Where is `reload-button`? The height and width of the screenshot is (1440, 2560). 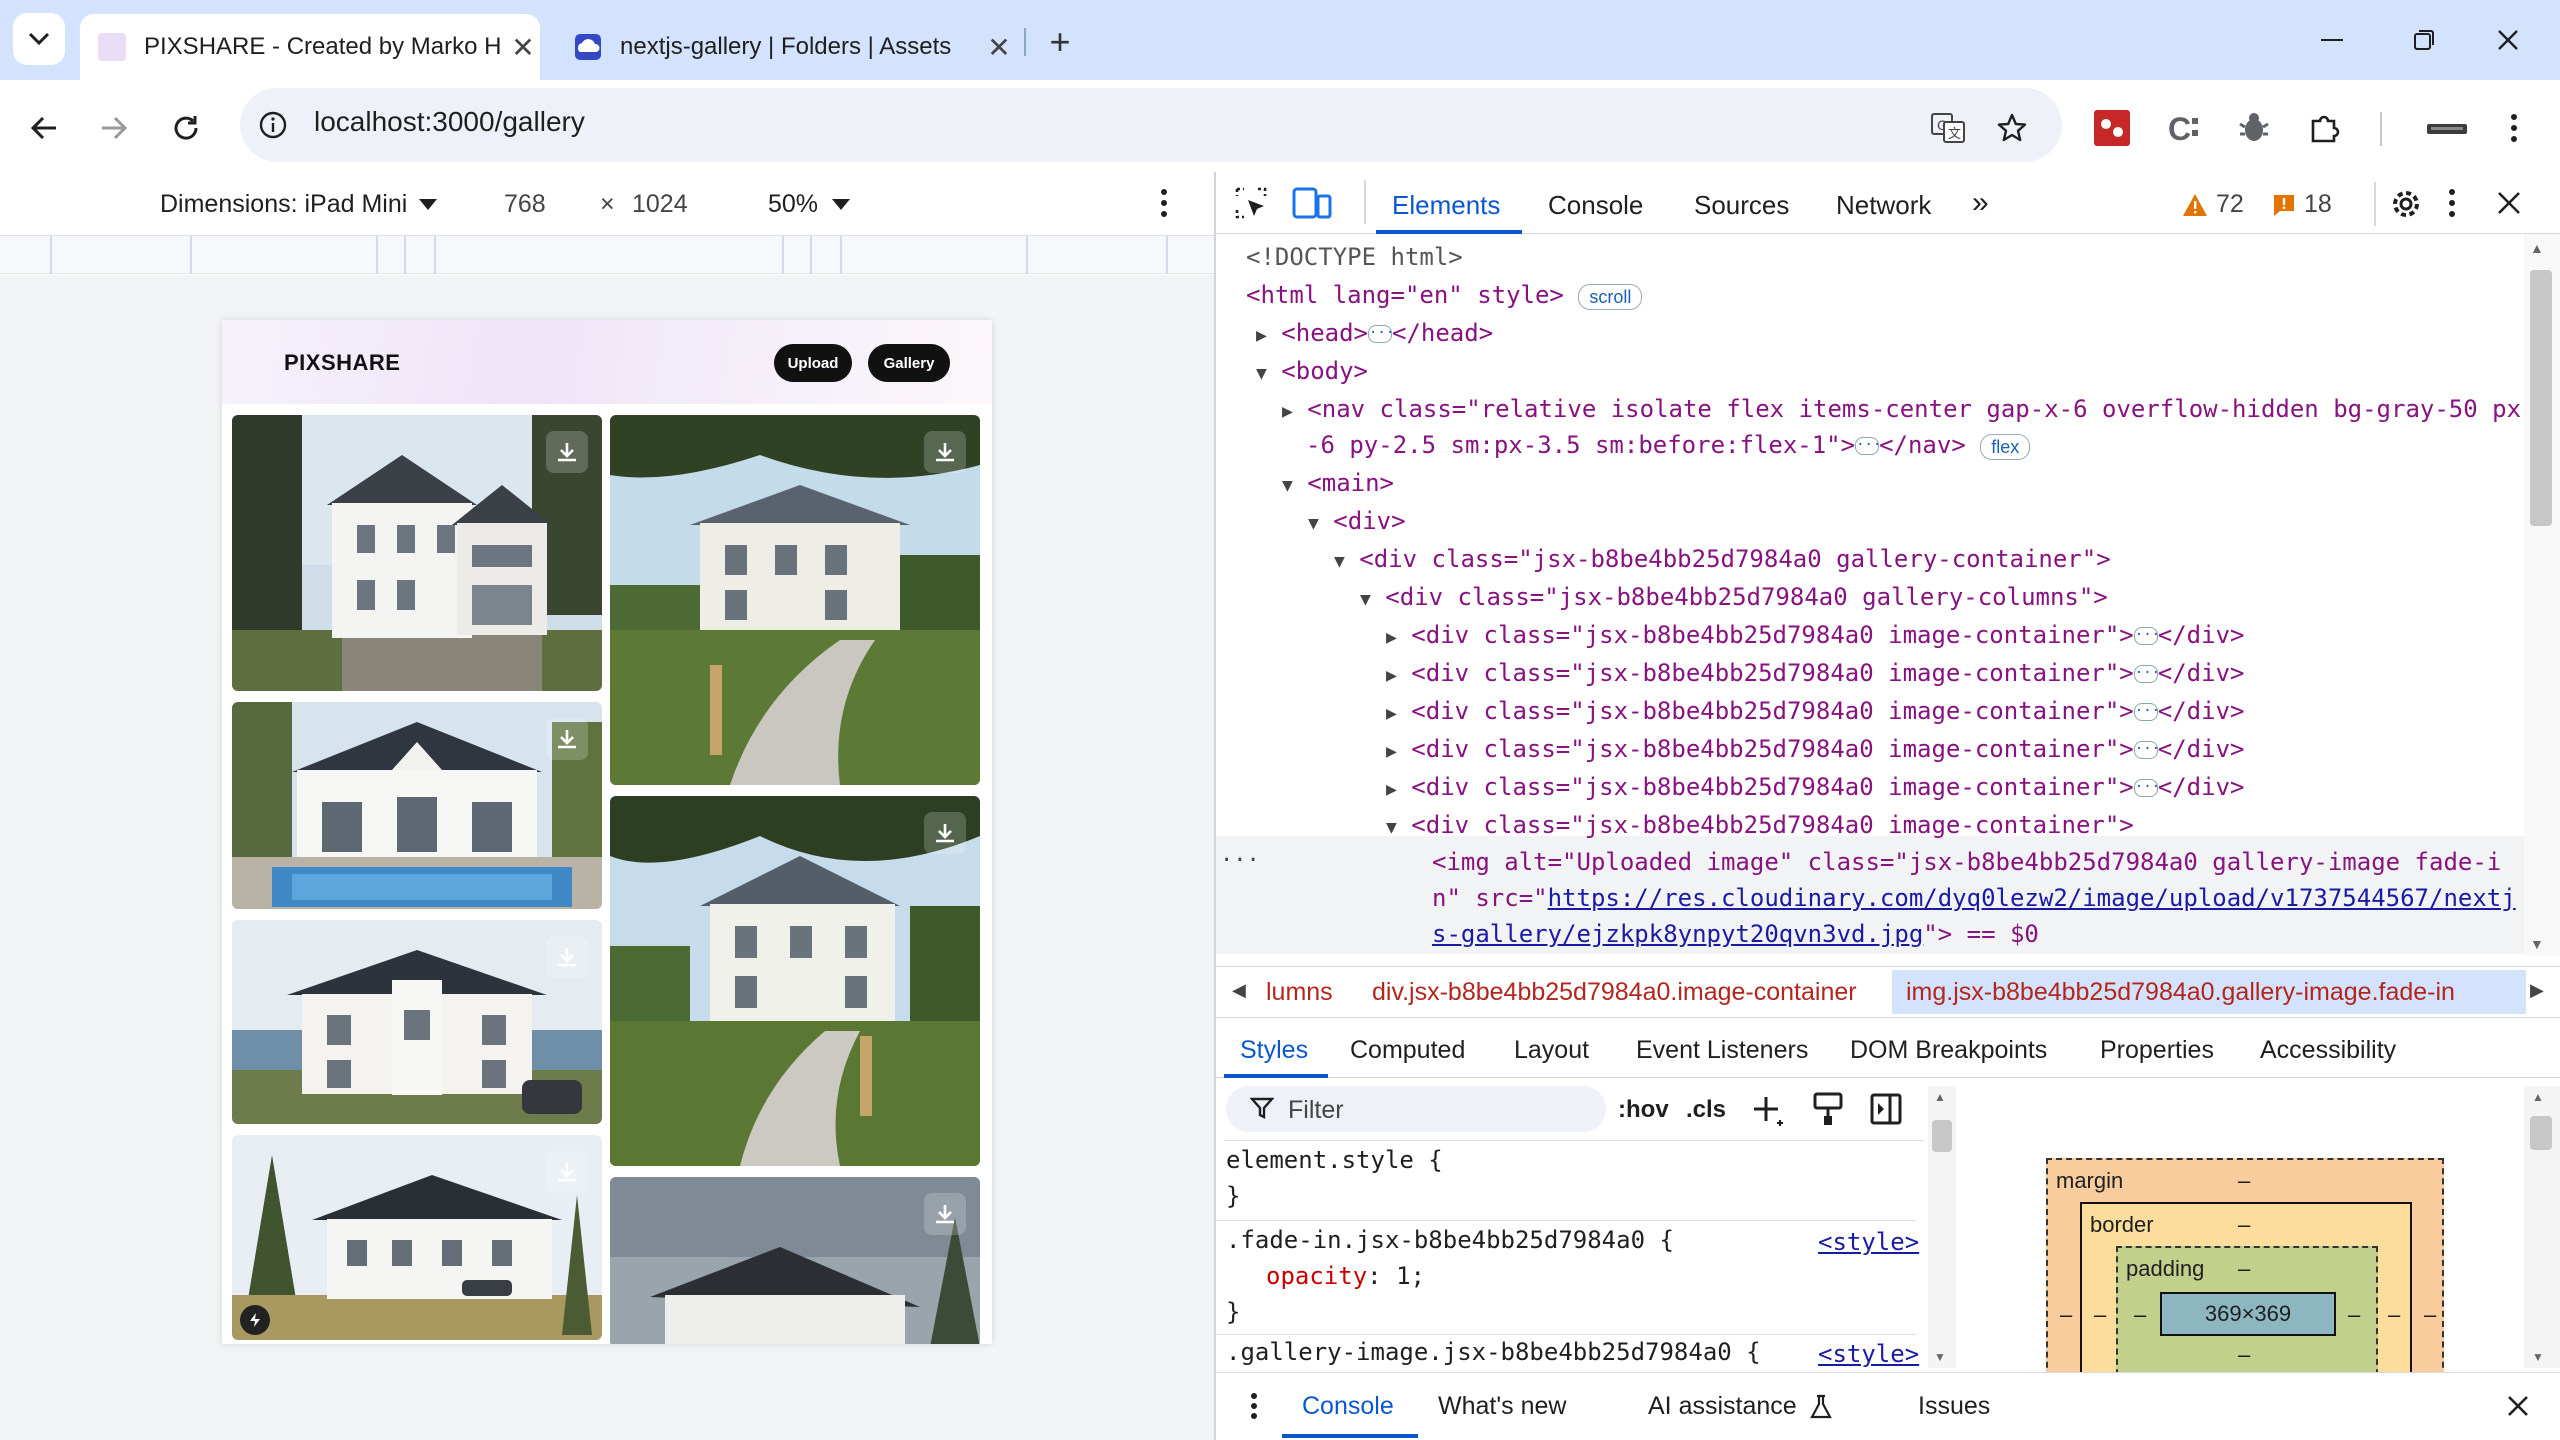 reload-button is located at coordinates (186, 128).